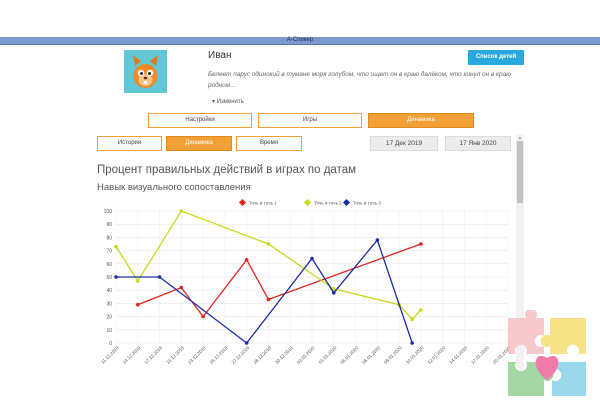 The image size is (600, 410). What do you see at coordinates (199, 143) in the screenshot?
I see `subtab-dynamics: Динамика` at bounding box center [199, 143].